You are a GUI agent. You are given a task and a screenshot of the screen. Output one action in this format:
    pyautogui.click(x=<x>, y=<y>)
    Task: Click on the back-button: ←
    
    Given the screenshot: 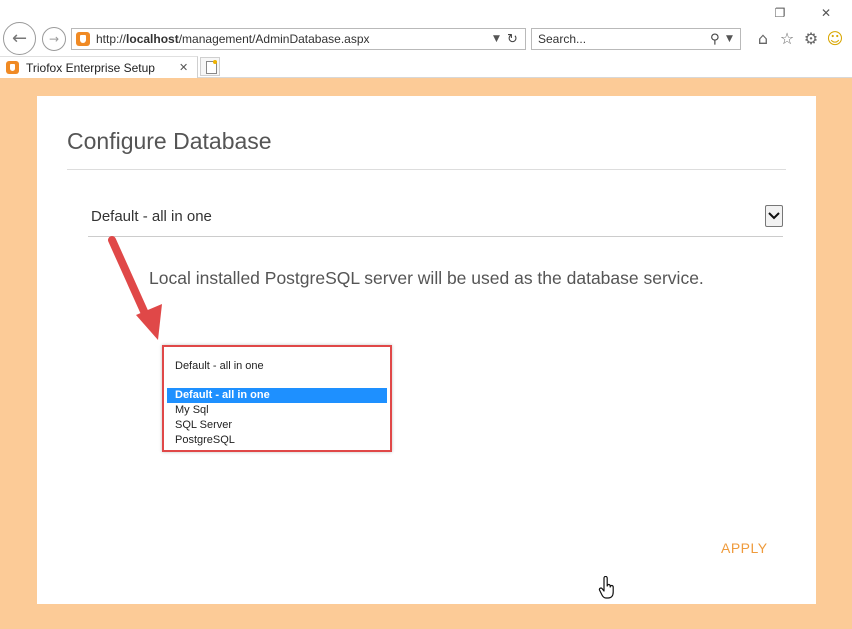 What is the action you would take?
    pyautogui.click(x=19, y=38)
    